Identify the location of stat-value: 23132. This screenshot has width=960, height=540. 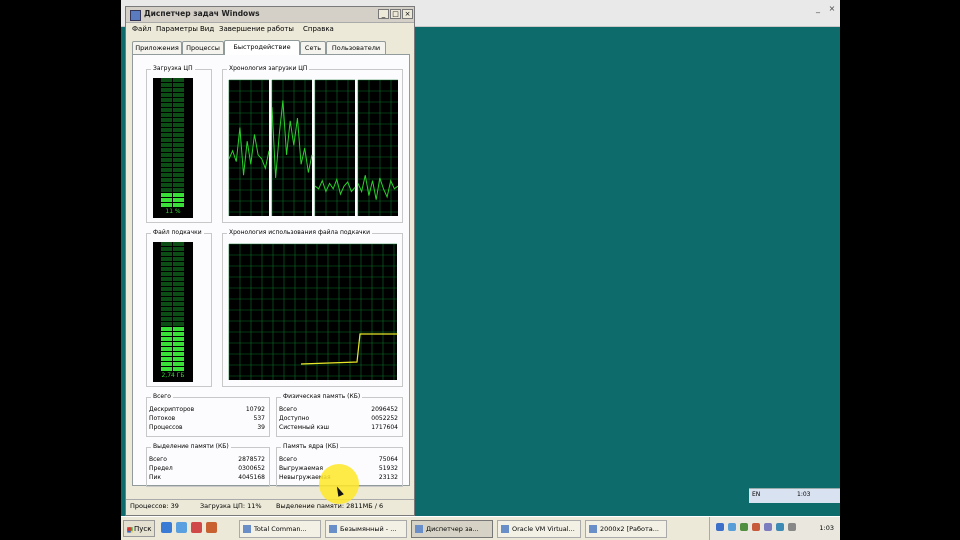
(388, 477).